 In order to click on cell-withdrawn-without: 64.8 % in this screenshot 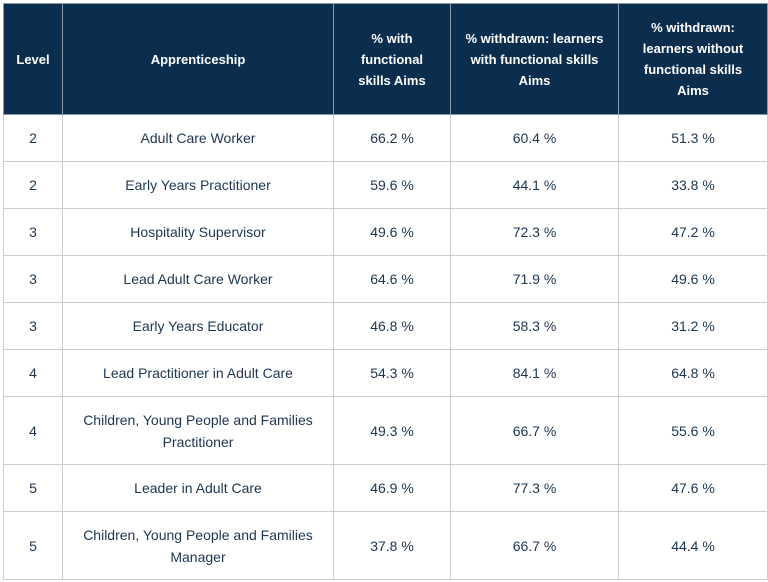, I will do `click(693, 373)`.